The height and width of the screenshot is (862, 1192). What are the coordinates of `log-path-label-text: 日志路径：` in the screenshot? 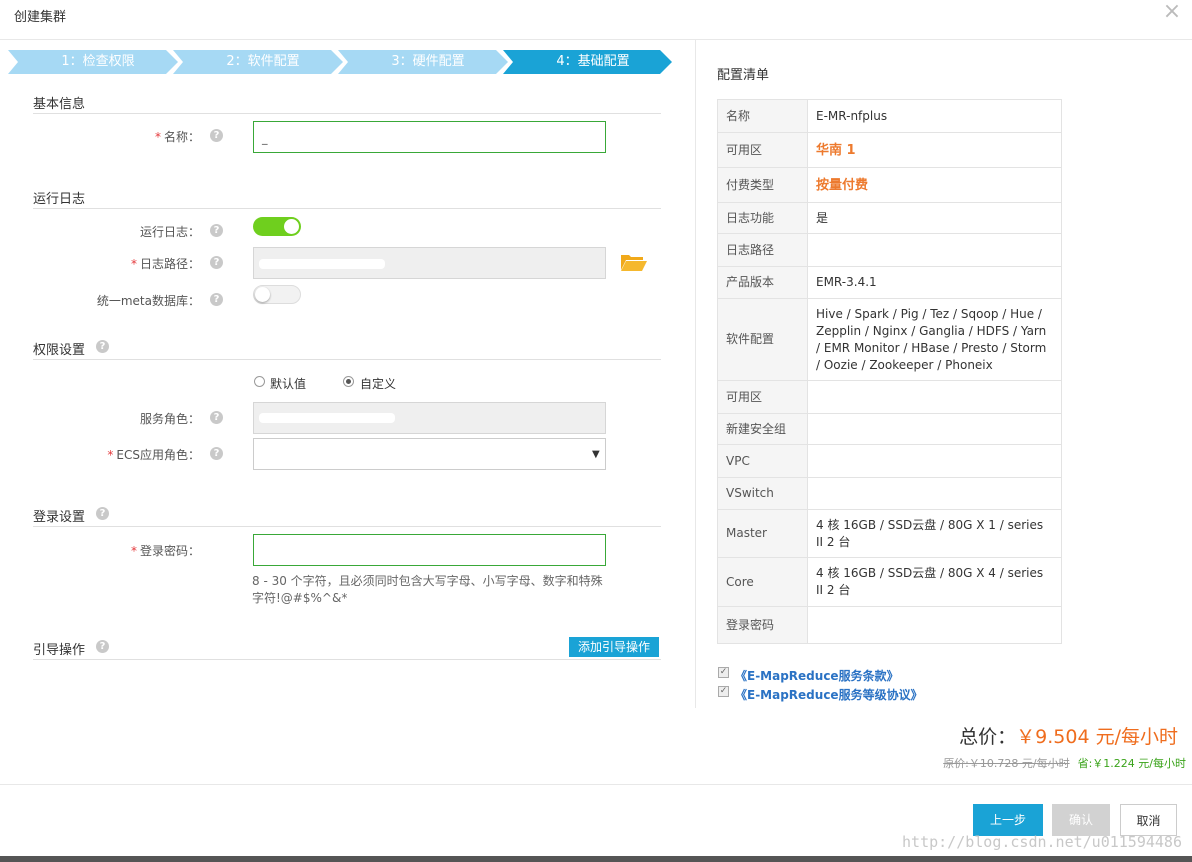 It's located at (169, 264).